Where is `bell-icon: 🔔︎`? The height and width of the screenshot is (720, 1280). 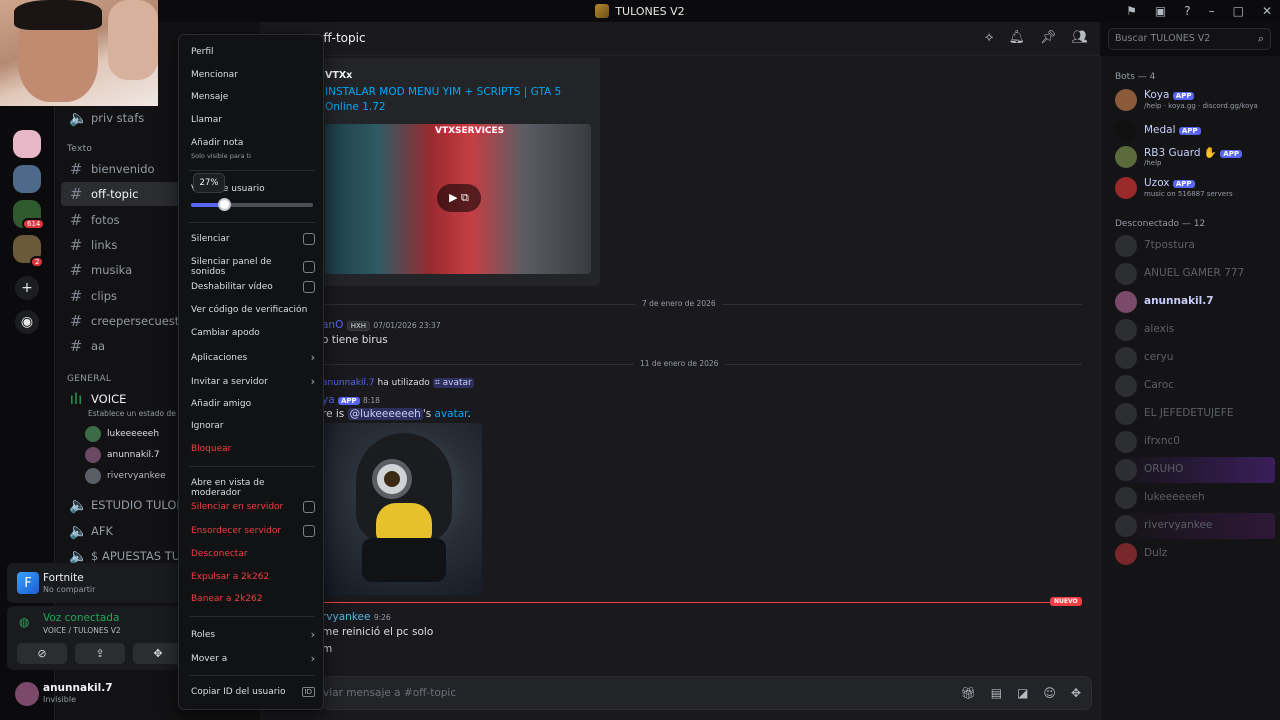 bell-icon: 🔔︎ is located at coordinates (1016, 37).